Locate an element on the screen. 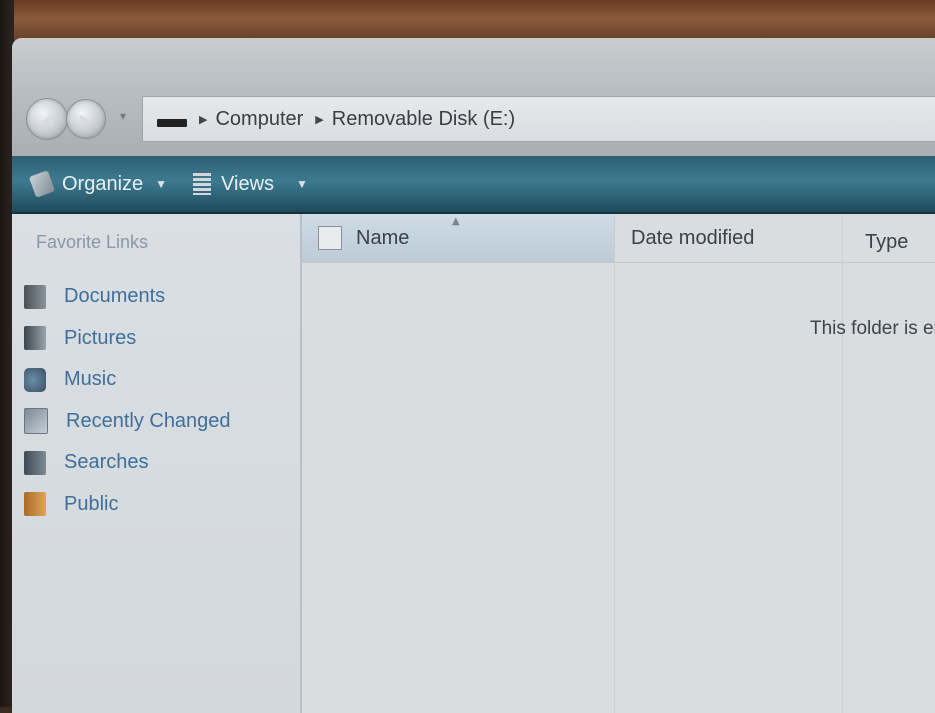  breadcrumb-removable-disk: Removable Disk (E:) is located at coordinates (423, 119).